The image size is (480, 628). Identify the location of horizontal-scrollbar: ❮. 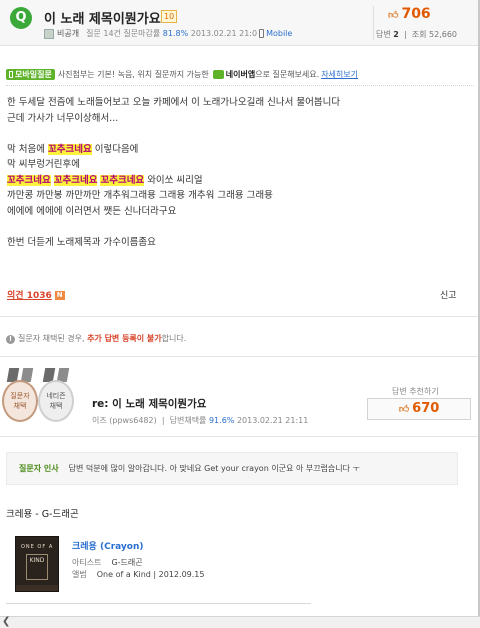
(240, 622).